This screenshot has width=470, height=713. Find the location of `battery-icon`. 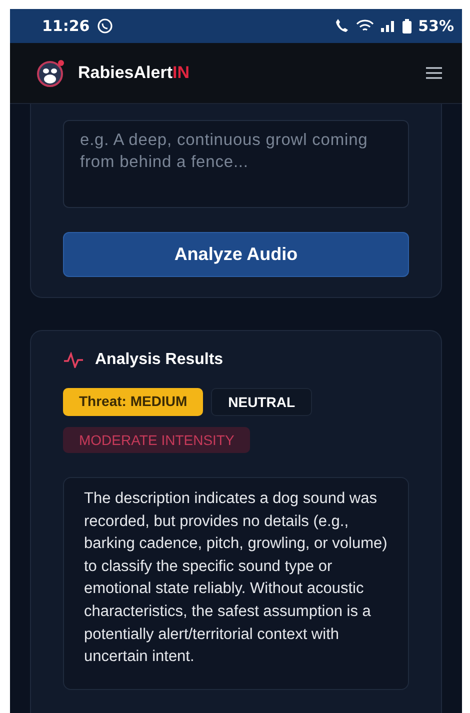

battery-icon is located at coordinates (407, 26).